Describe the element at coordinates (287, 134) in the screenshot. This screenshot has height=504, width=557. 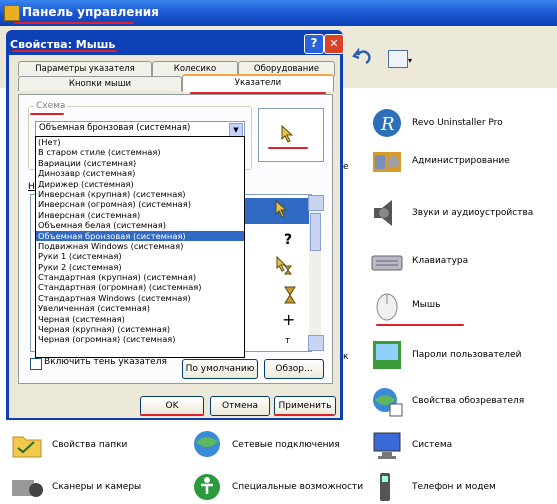
I see `pointer-preview-arrow-icon` at that location.